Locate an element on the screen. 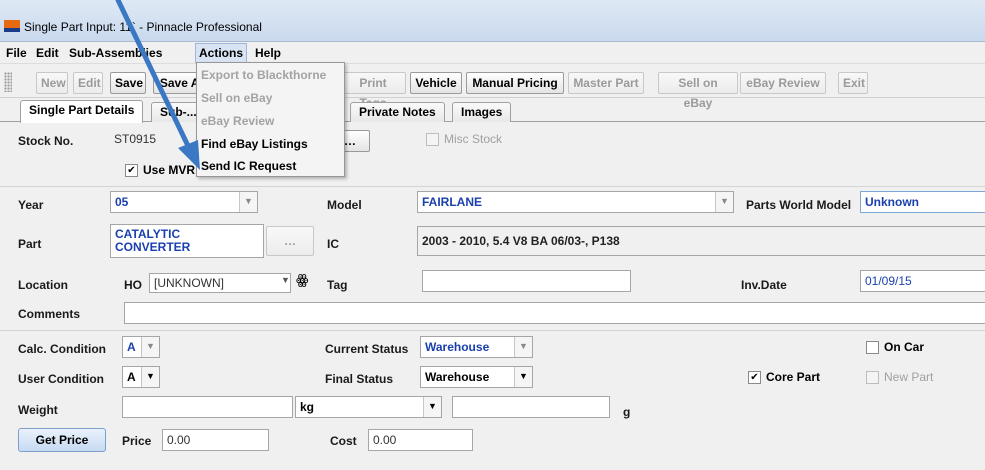 This screenshot has width=985, height=470. annotation-arrow-icon is located at coordinates (157, 85).